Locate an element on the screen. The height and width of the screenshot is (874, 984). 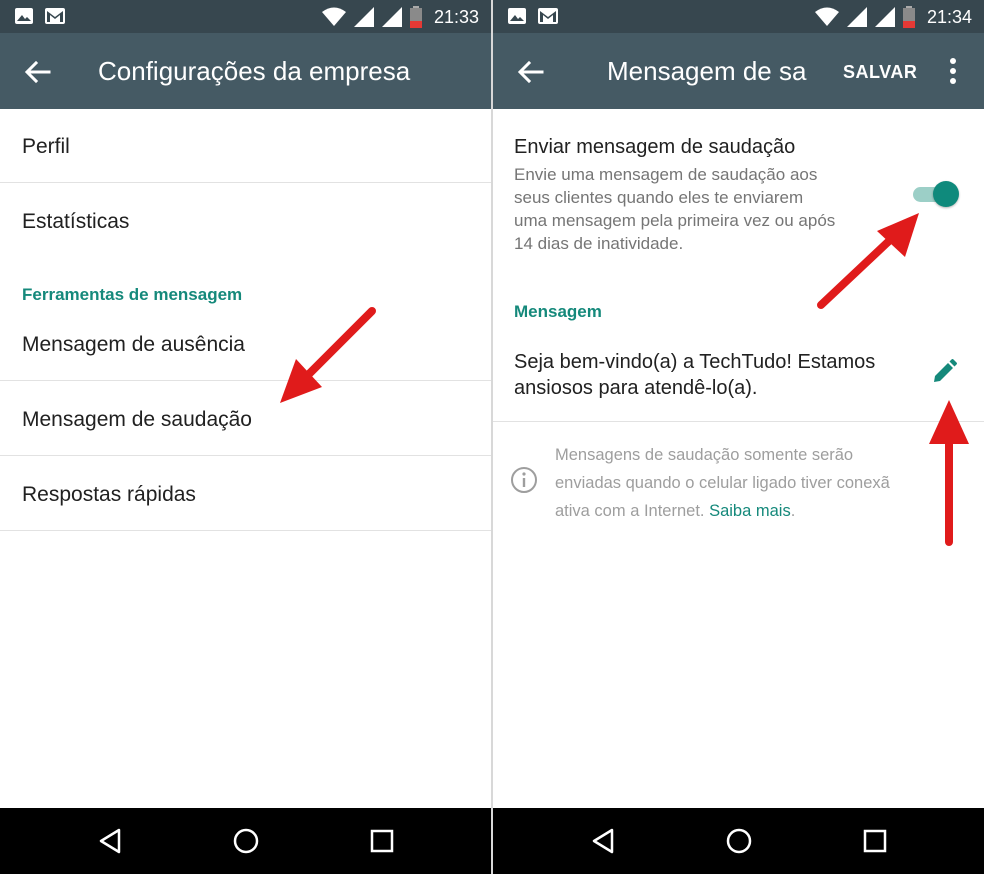
list-item-label: Perfil is located at coordinates (46, 146).